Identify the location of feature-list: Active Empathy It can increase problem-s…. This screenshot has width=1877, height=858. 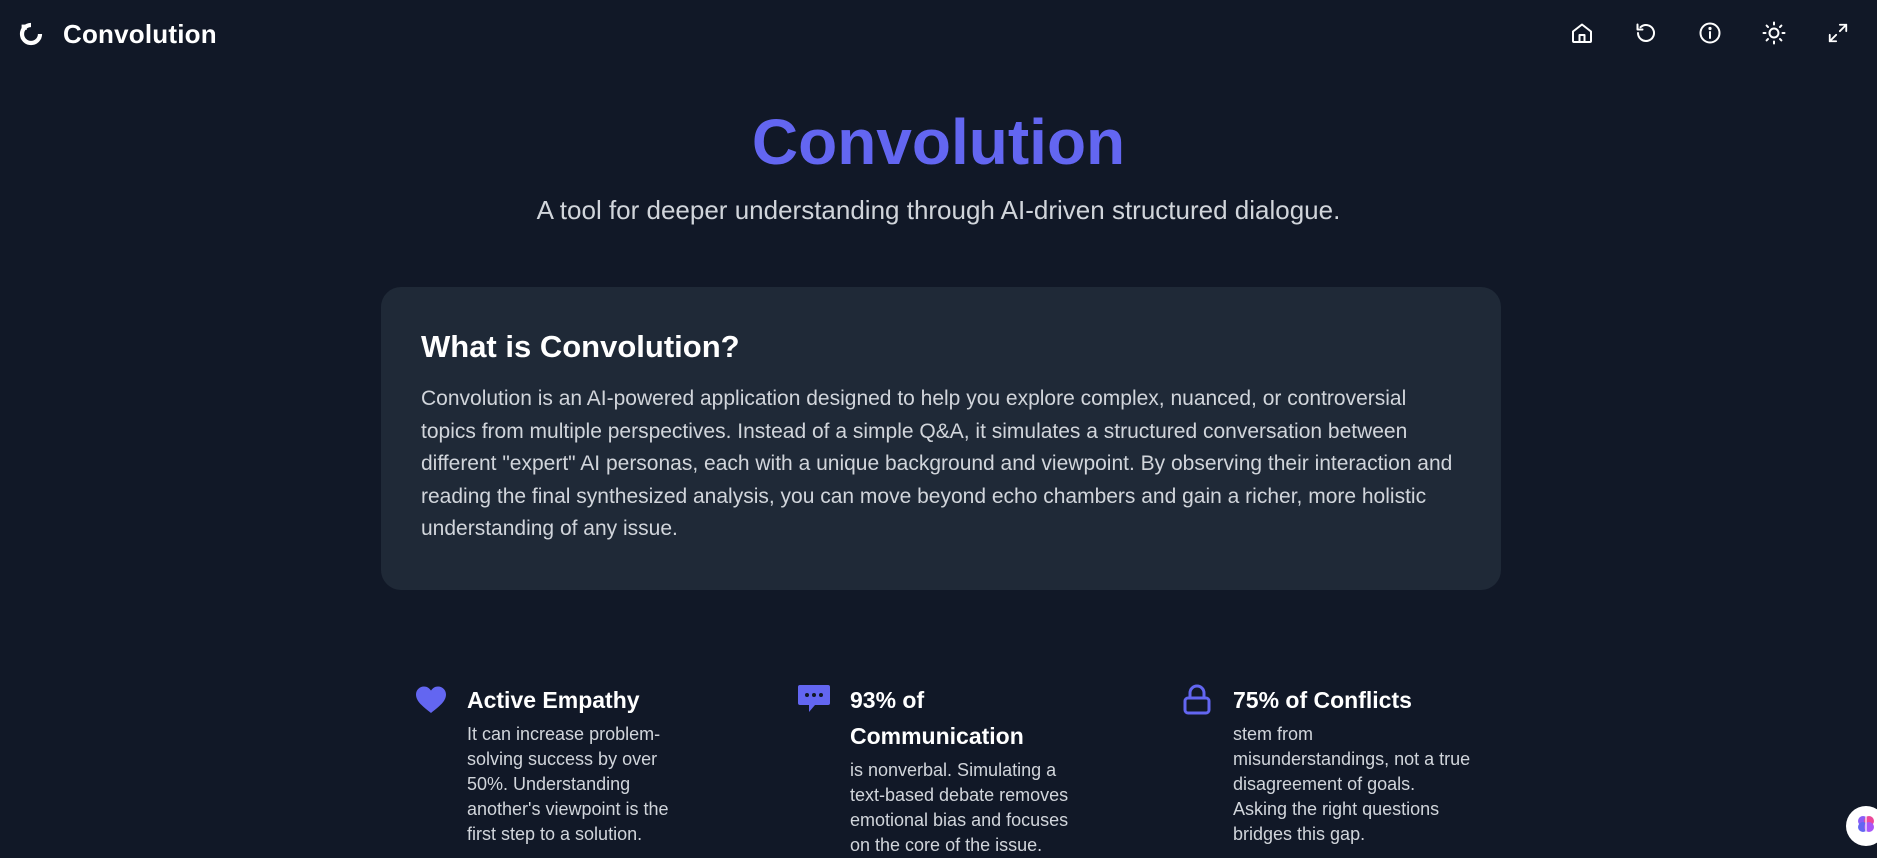
(963, 768).